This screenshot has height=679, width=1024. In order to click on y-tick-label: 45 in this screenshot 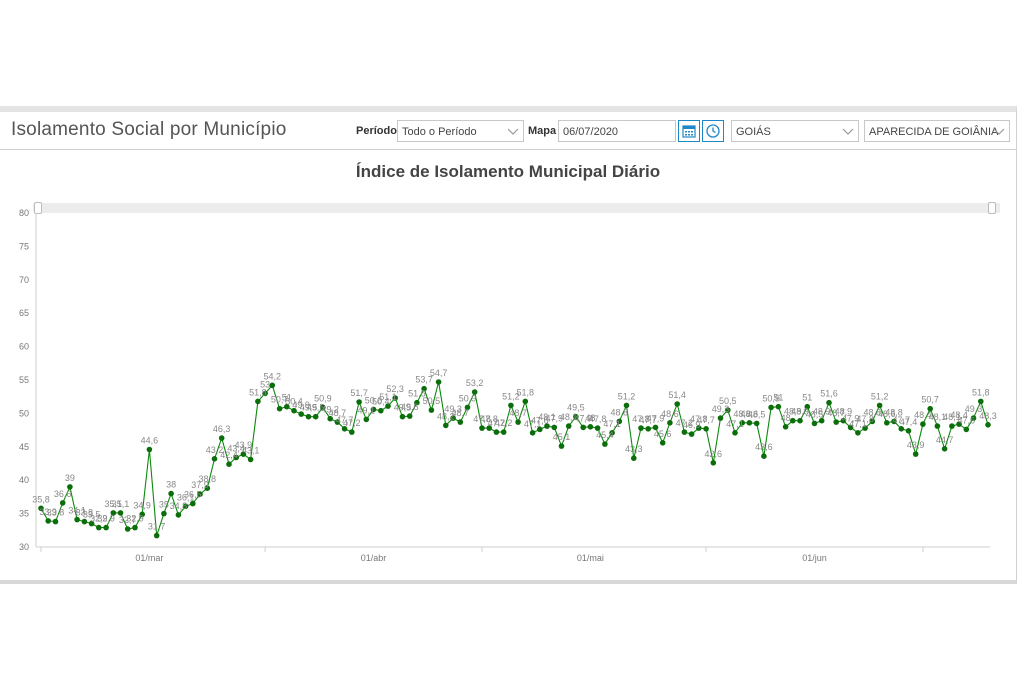, I will do `click(24, 447)`.